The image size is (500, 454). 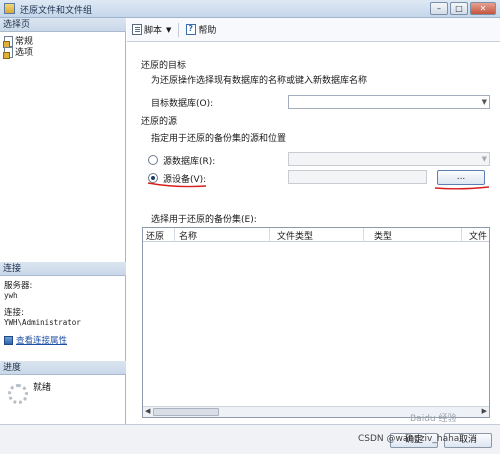 I want to click on view-connection-properties: 查看连接属性, so click(x=35, y=340).